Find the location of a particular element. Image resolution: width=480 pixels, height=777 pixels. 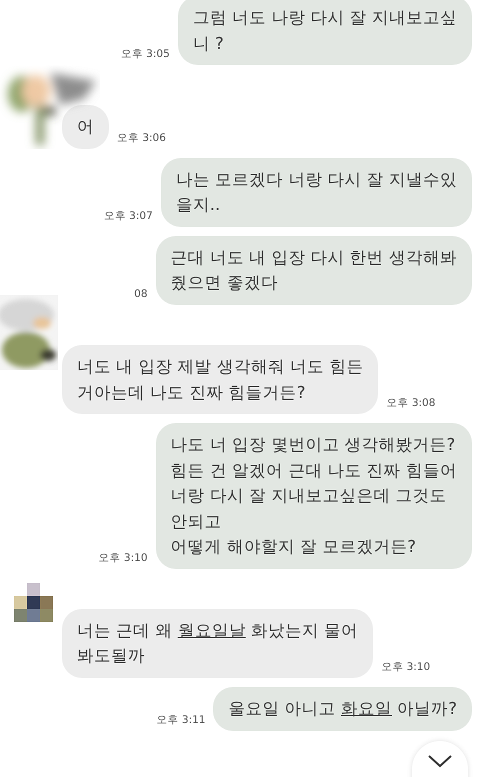

message-time: 오후 3:07 is located at coordinates (128, 216).